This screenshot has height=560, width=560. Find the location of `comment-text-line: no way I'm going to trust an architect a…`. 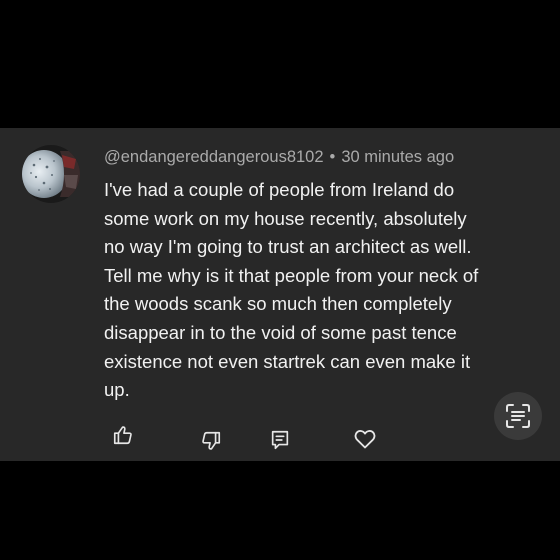

comment-text-line: no way I'm going to trust an architect a… is located at coordinates (288, 247).